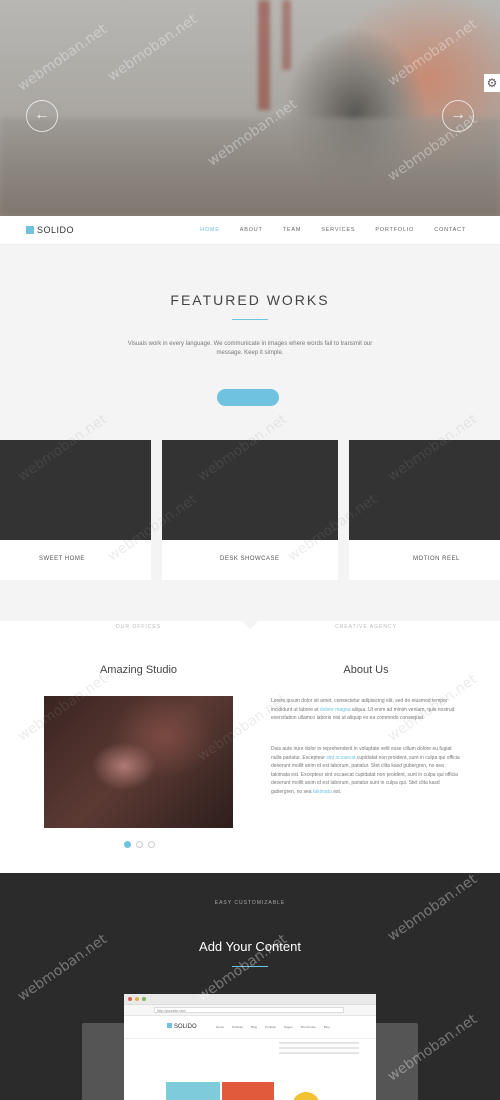  What do you see at coordinates (250, 300) in the screenshot?
I see `section-title: FEATURED WORKS` at bounding box center [250, 300].